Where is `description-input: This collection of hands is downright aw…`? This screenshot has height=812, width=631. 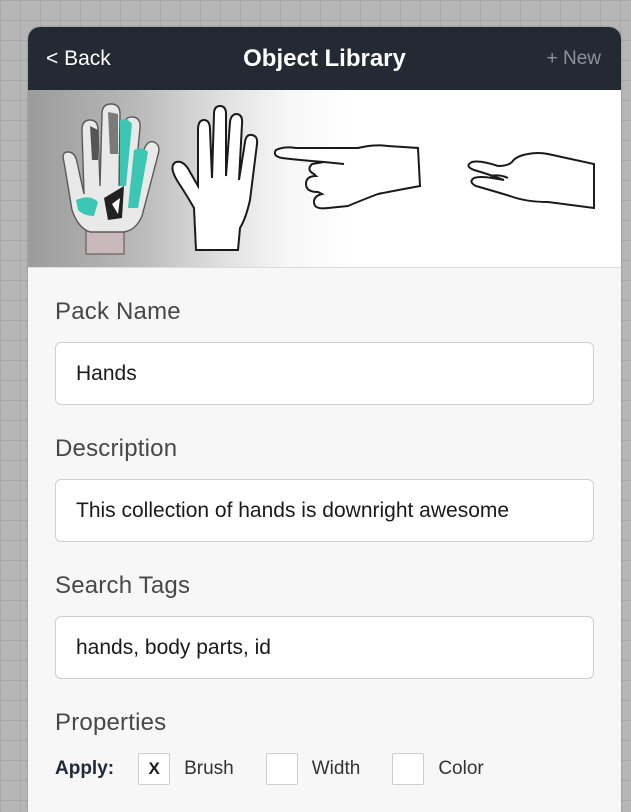
description-input: This collection of hands is downright aw… is located at coordinates (324, 510).